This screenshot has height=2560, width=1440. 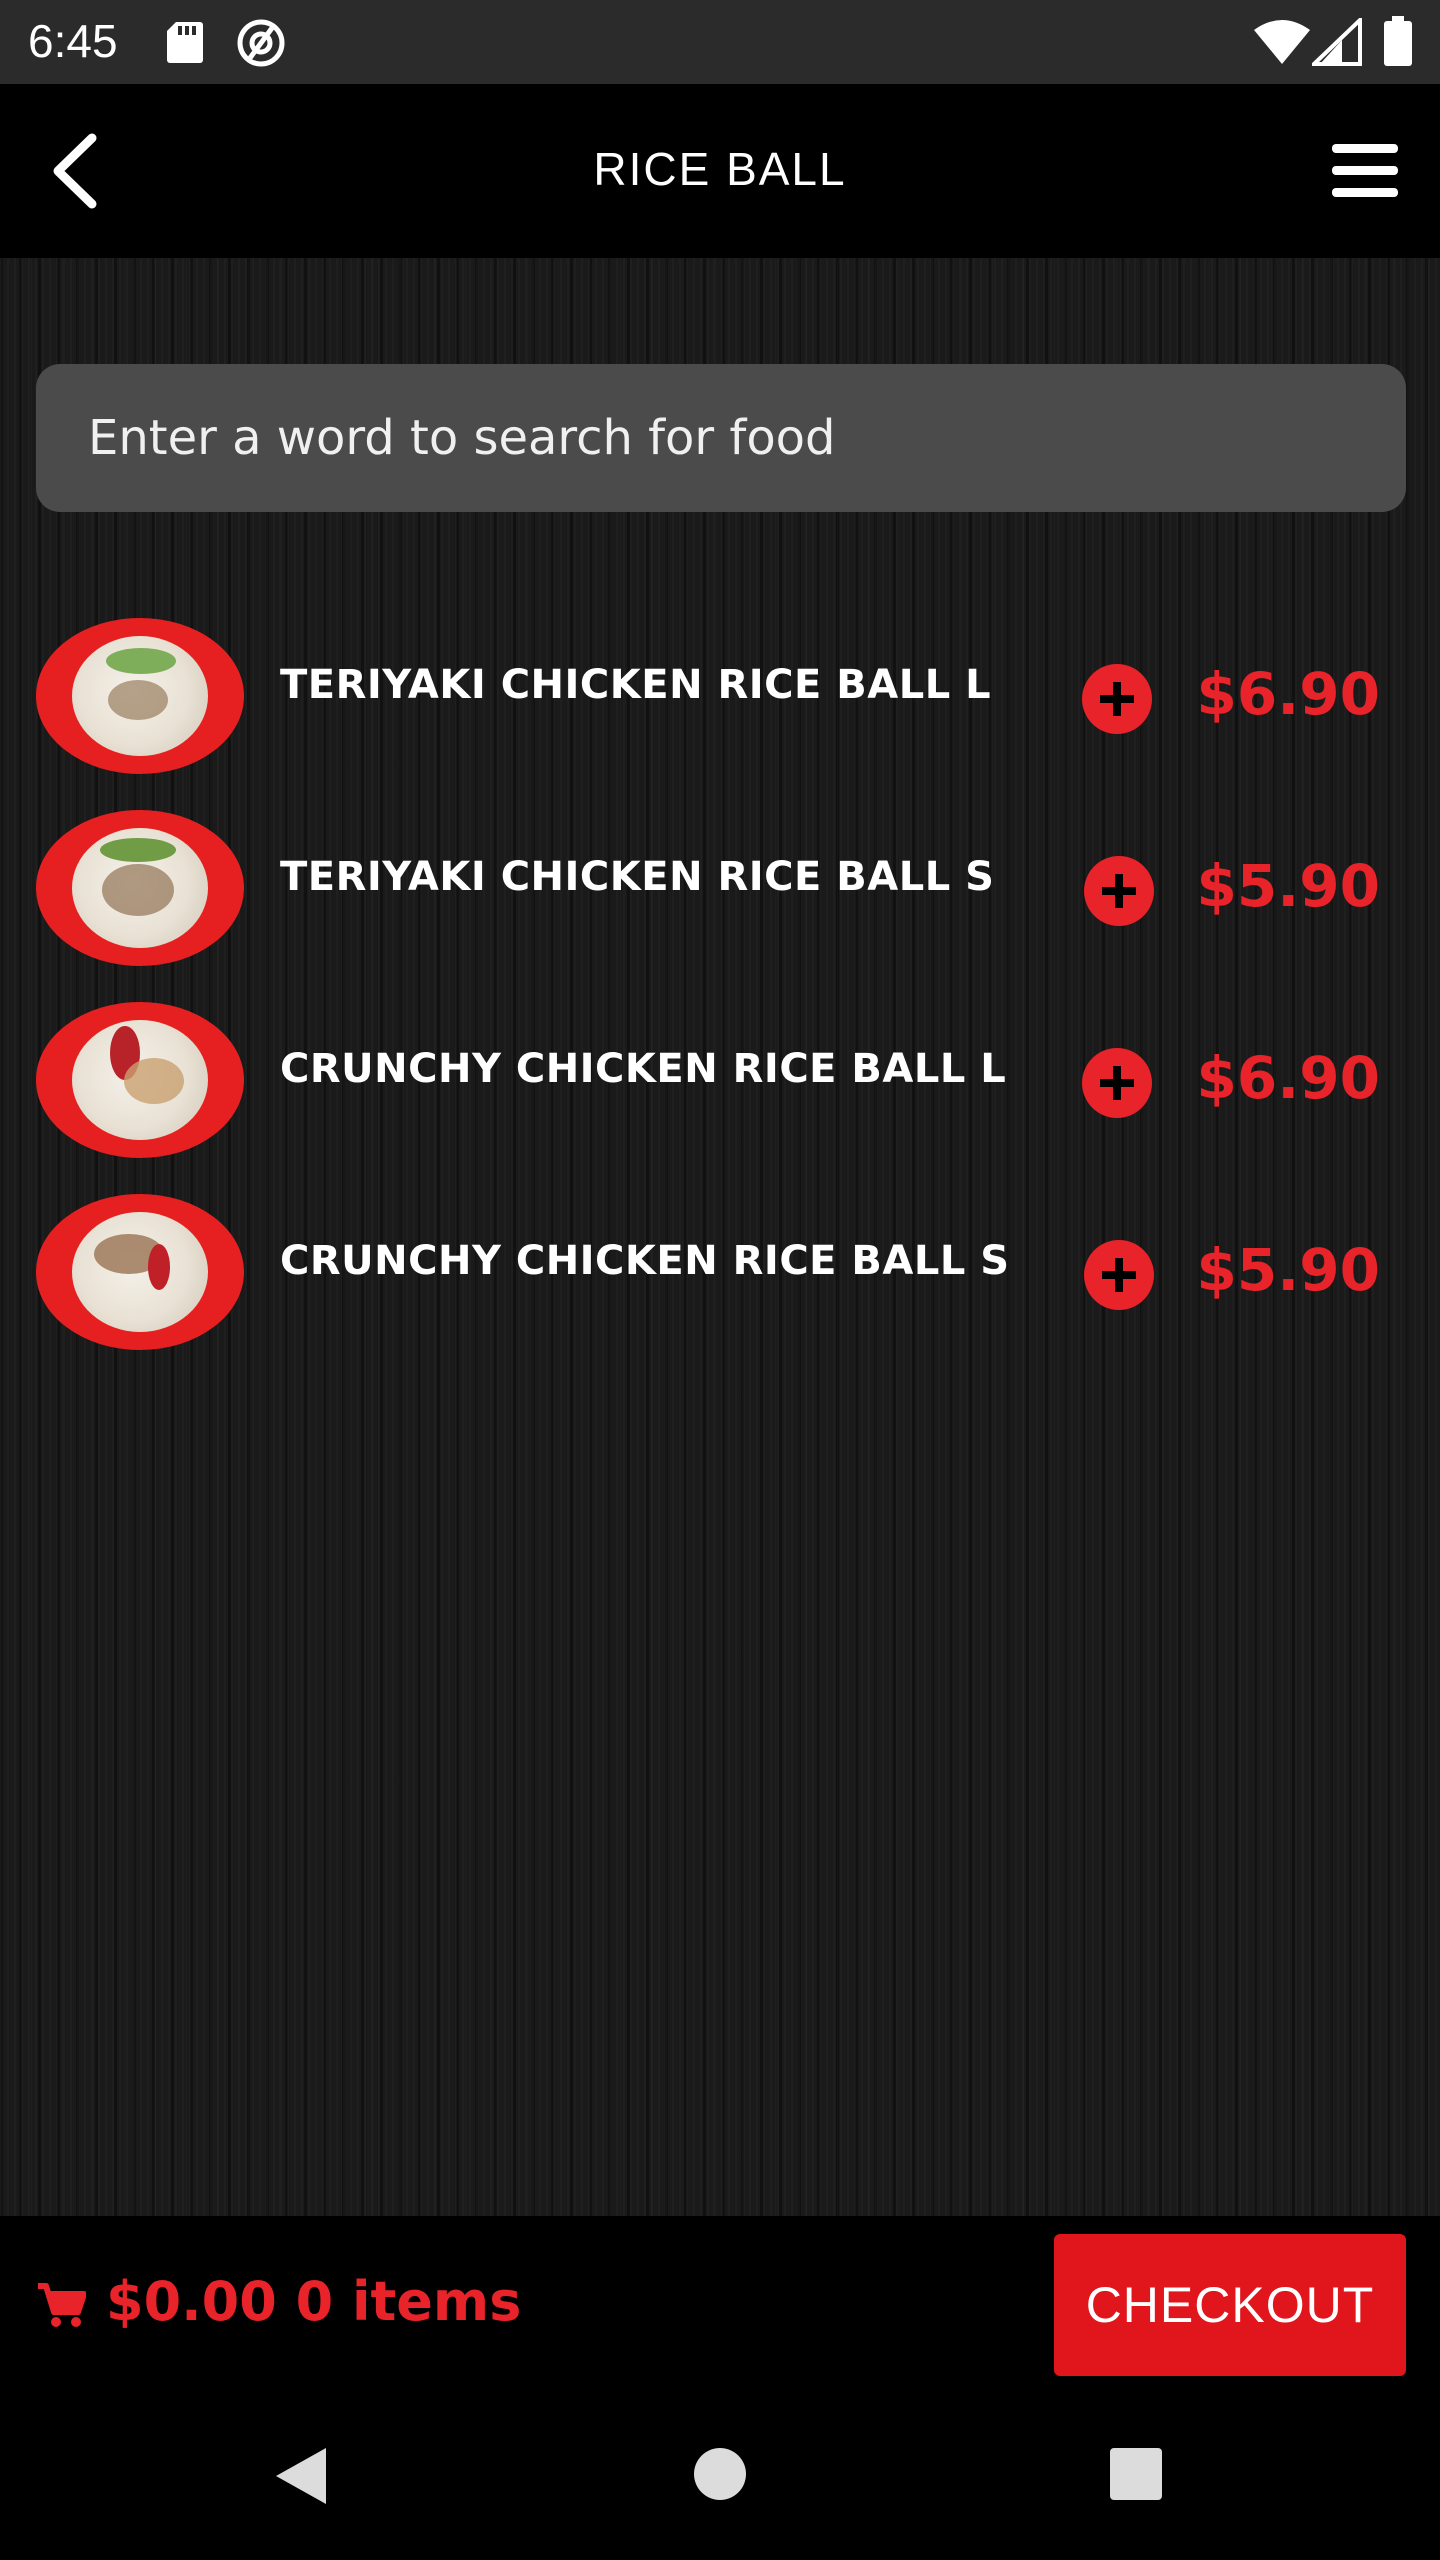 I want to click on page-title: RICE BALL, so click(x=720, y=169).